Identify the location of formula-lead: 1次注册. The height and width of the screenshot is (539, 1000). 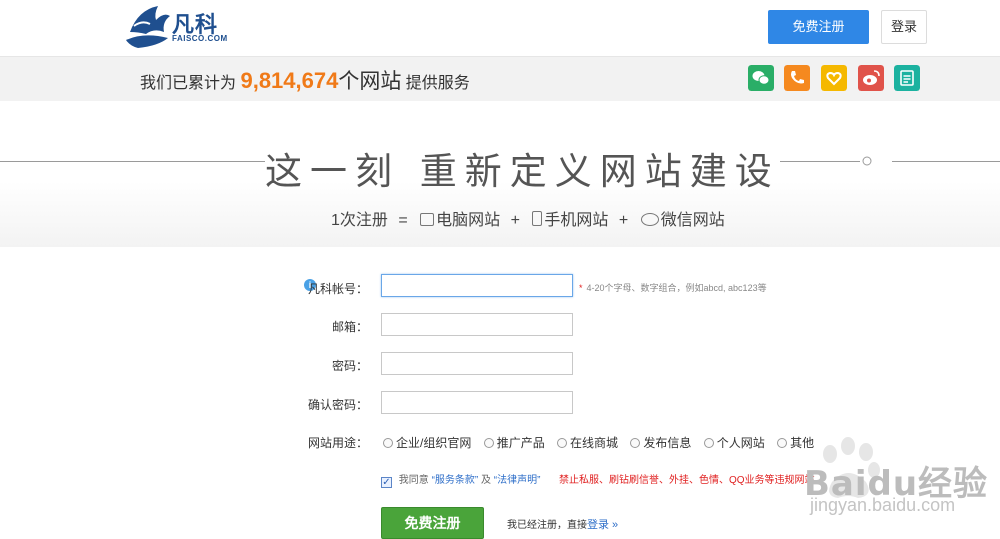
(359, 220).